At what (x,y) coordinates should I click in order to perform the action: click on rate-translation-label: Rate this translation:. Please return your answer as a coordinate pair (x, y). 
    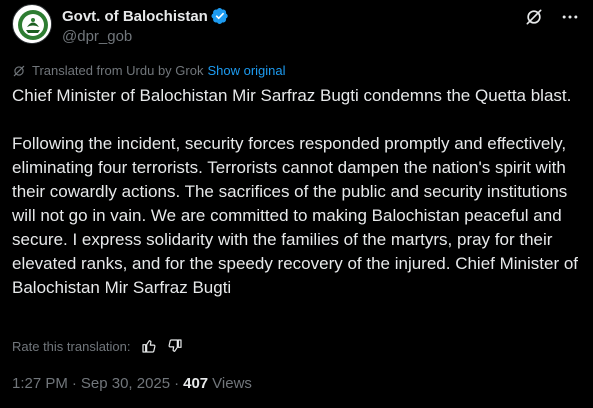
    Looking at the image, I should click on (71, 346).